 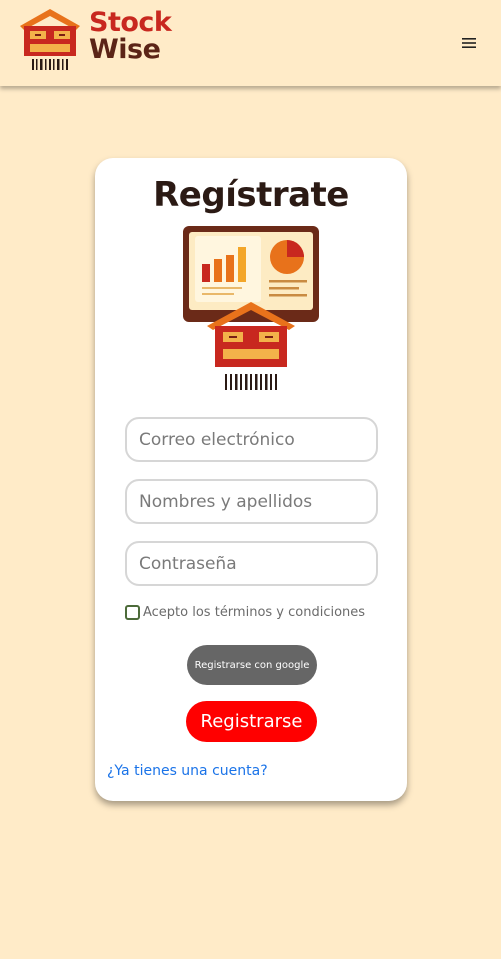 I want to click on warehouse-dashboard-illustration-icon, so click(x=251, y=308).